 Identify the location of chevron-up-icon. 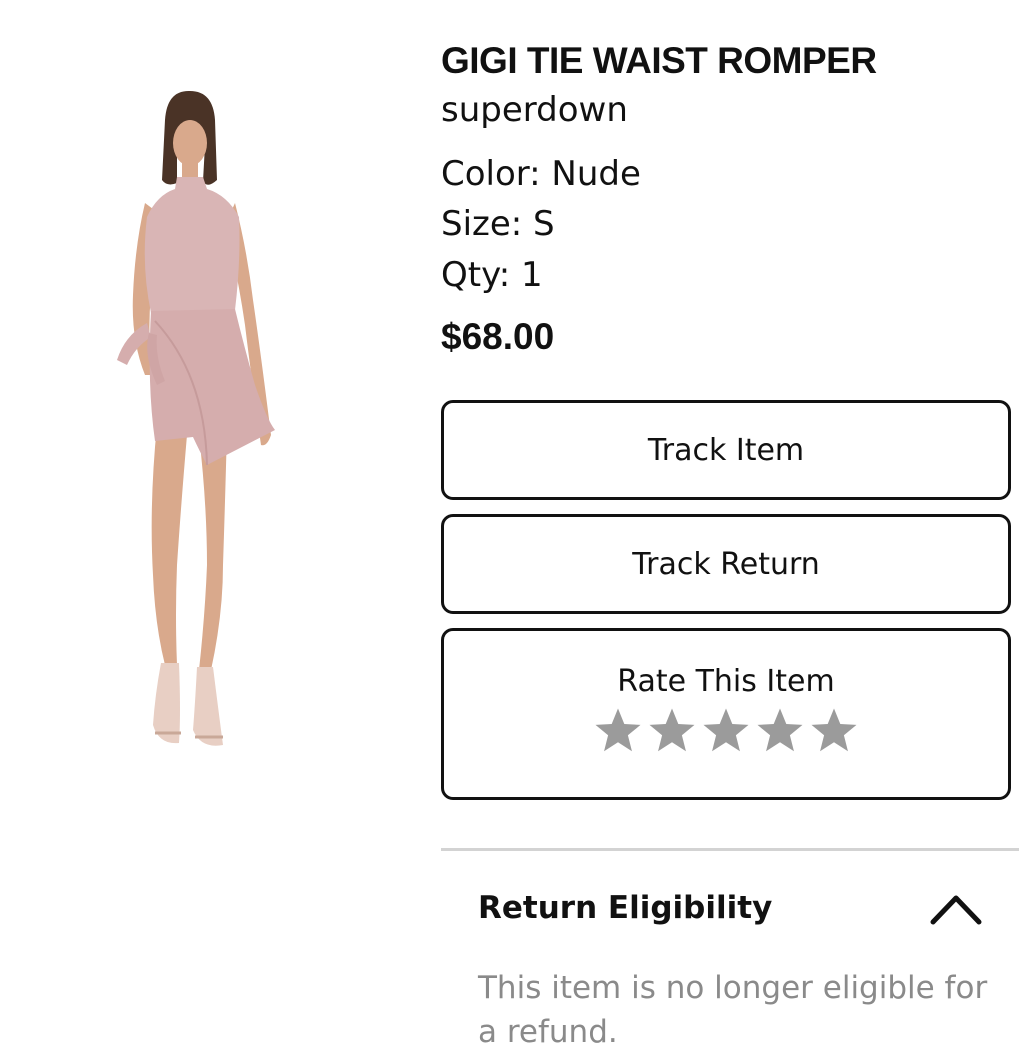
(956, 909).